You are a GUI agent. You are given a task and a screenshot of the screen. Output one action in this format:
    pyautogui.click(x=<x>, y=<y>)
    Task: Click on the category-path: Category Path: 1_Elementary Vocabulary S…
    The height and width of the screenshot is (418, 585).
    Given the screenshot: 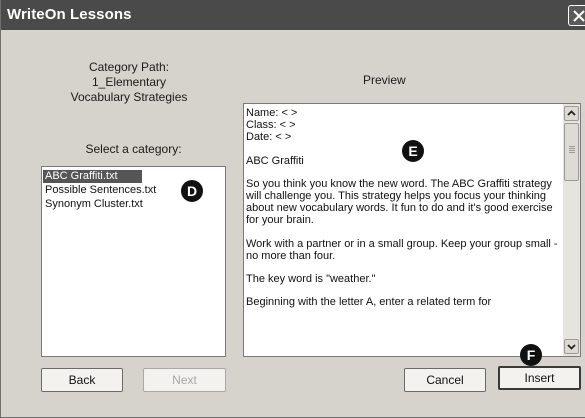 What is the action you would take?
    pyautogui.click(x=129, y=82)
    